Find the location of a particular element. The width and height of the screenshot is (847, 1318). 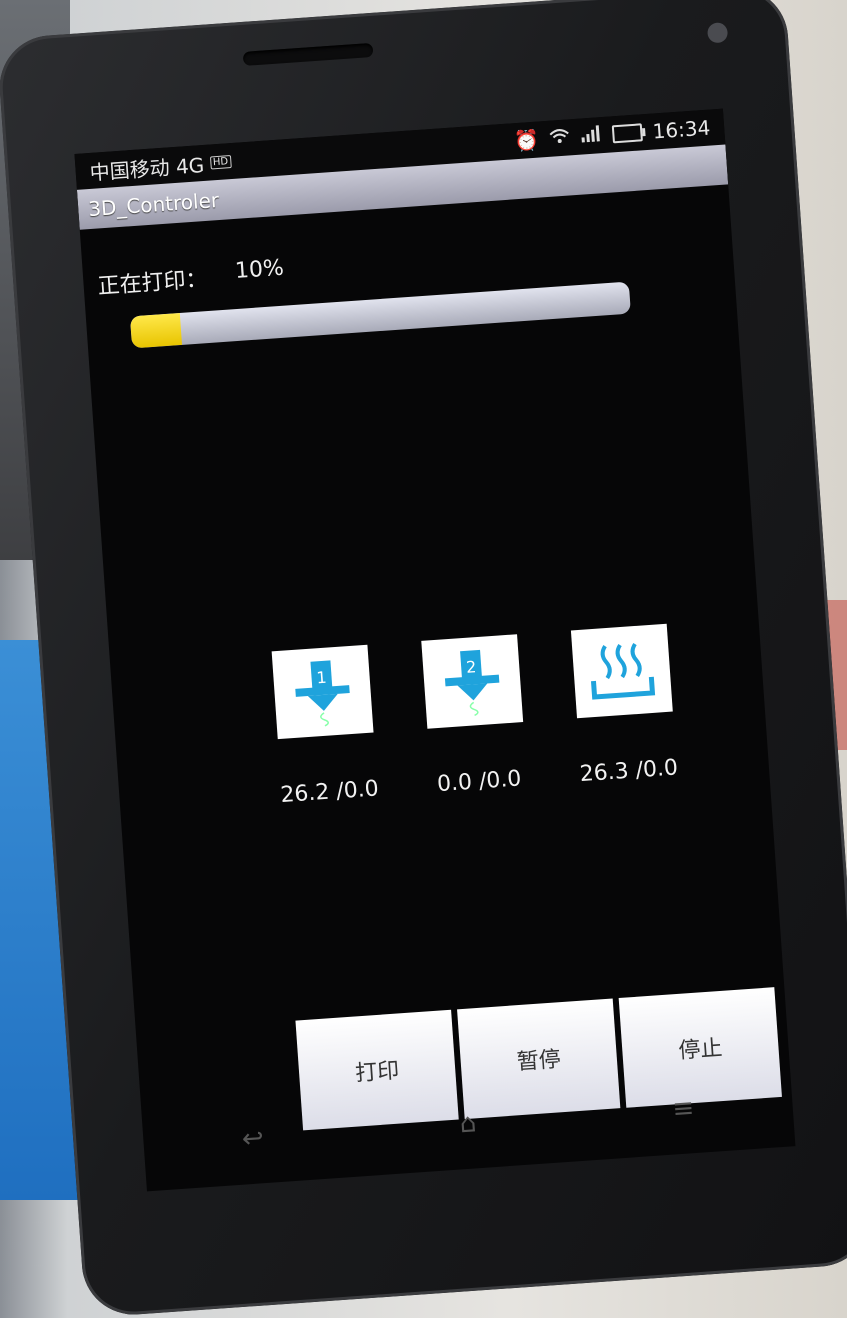

heated-bed-temperature: 26.3 /0.0 is located at coordinates (628, 771).